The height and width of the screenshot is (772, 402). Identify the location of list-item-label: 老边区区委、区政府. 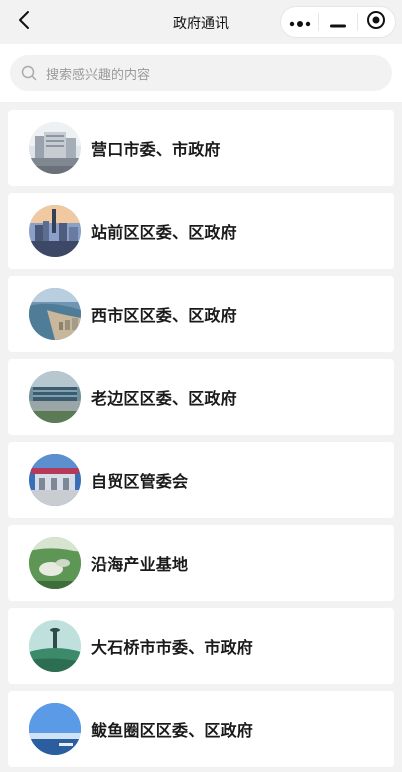
(164, 398).